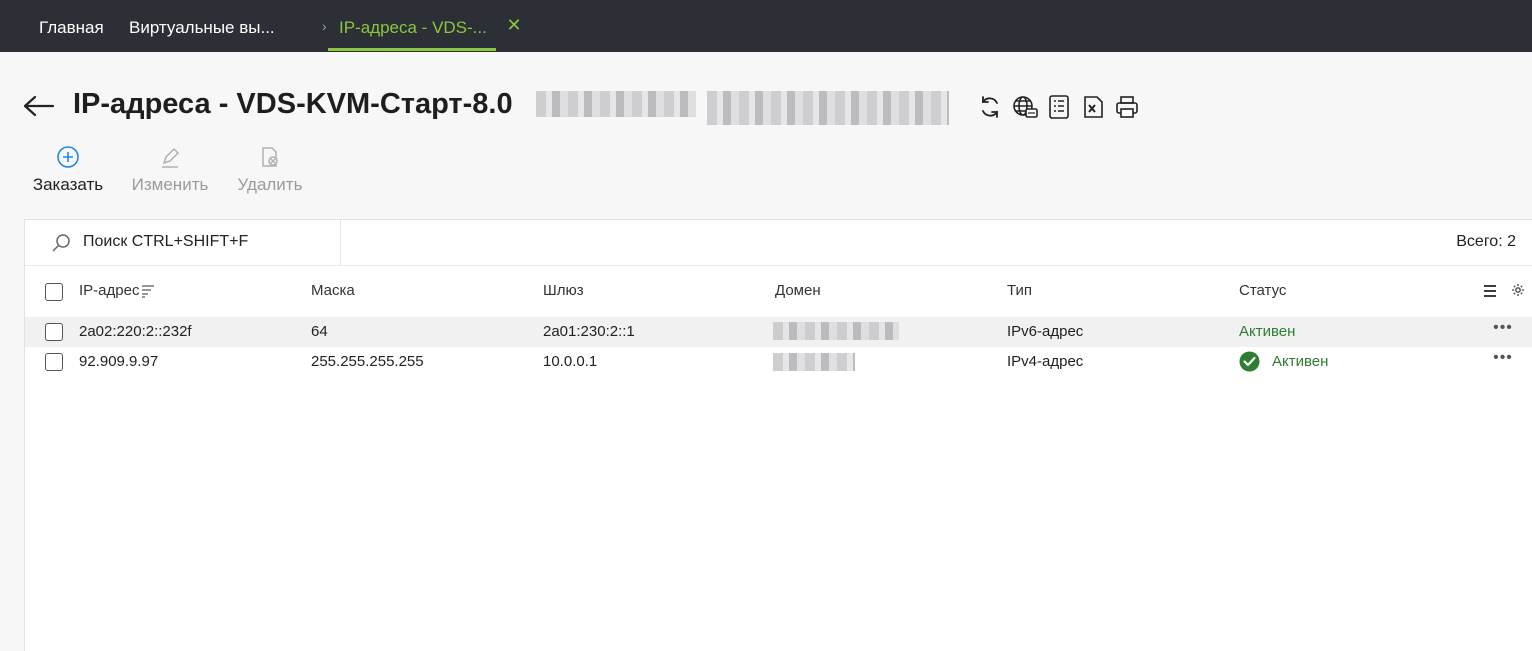 Image resolution: width=1532 pixels, height=651 pixels. I want to click on cell-ip: 2a02:220:2::232f, so click(135, 331).